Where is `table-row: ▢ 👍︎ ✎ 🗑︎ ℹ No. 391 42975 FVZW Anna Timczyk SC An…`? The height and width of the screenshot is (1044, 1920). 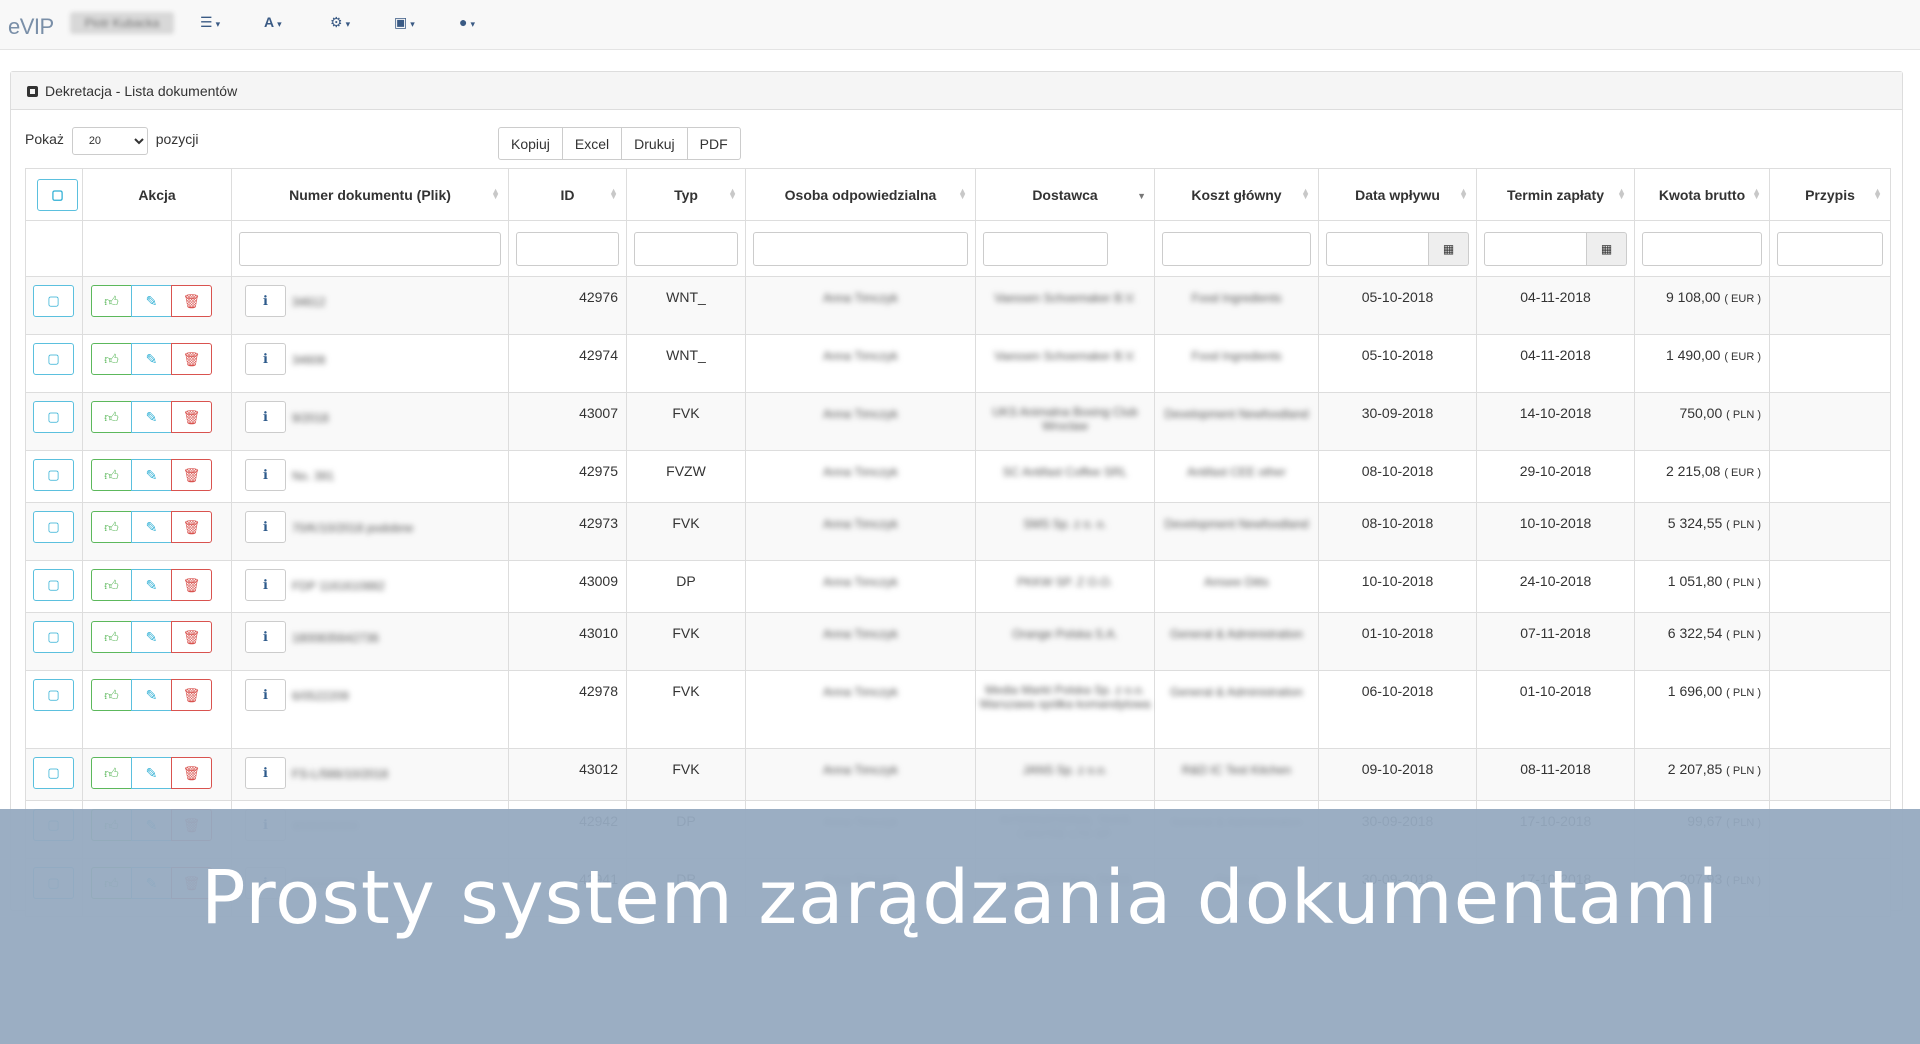
table-row: ▢ 👍︎ ✎ 🗑︎ ℹ No. 391 42975 FVZW Anna Timczyk SC An… is located at coordinates (958, 476).